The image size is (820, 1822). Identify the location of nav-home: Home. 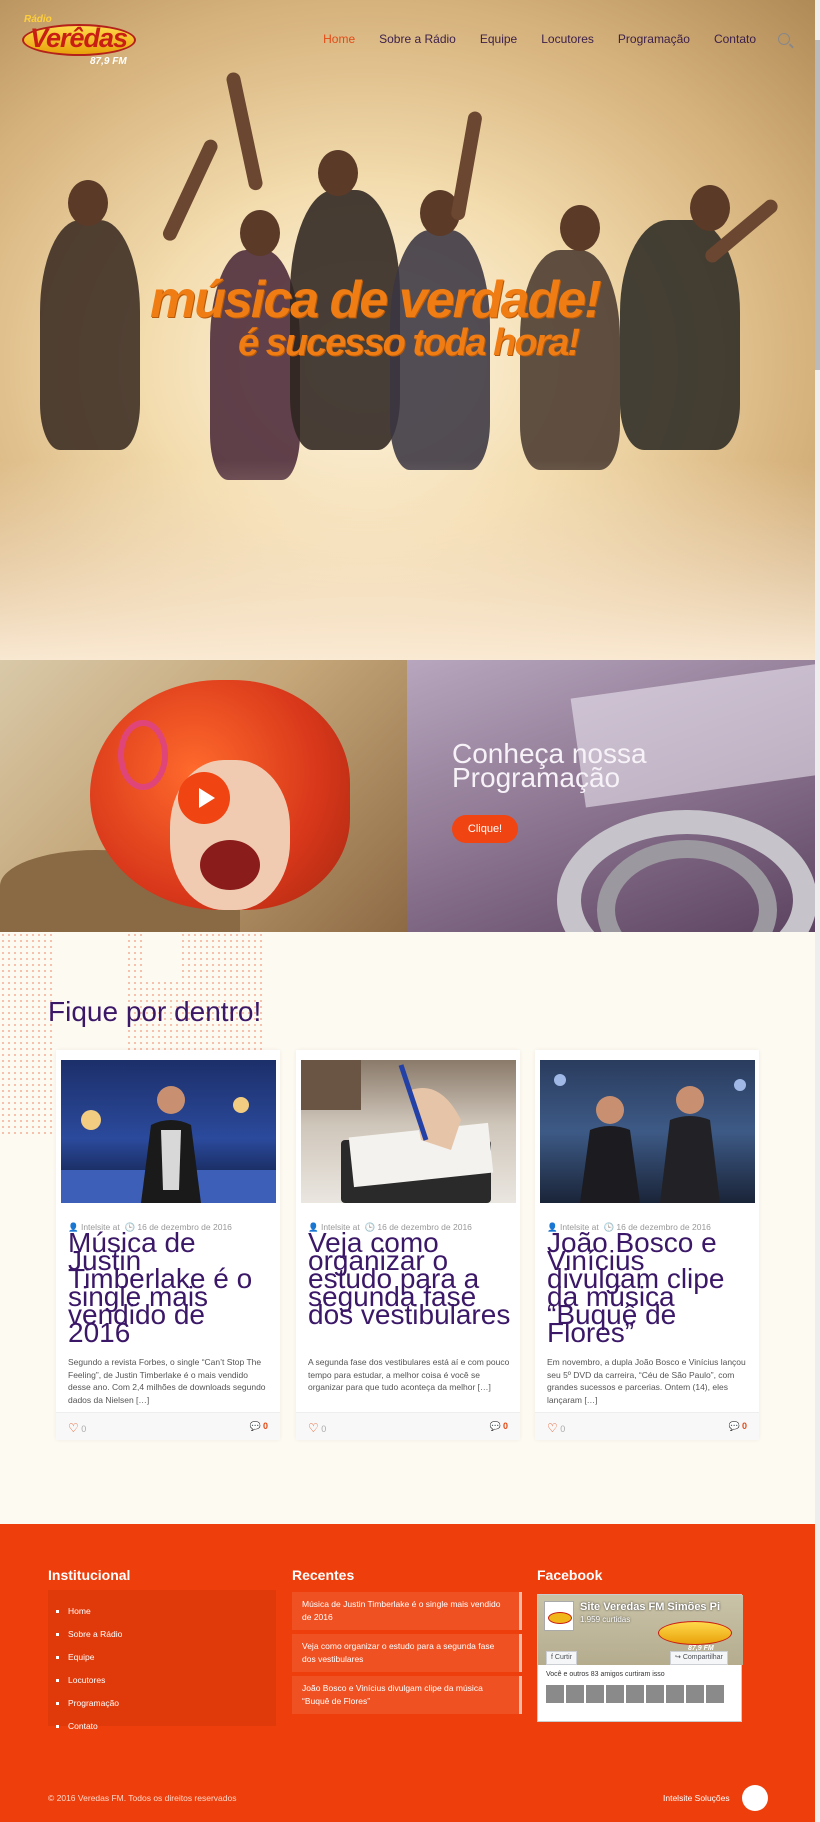
(339, 39).